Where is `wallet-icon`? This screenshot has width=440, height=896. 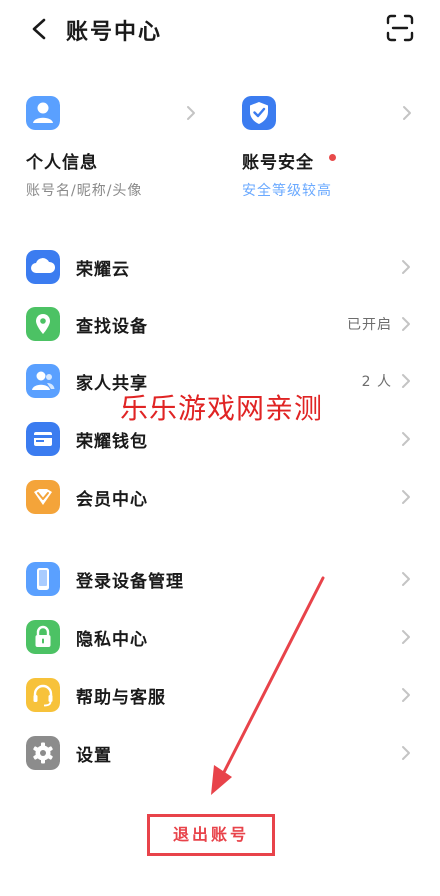
wallet-icon is located at coordinates (43, 439).